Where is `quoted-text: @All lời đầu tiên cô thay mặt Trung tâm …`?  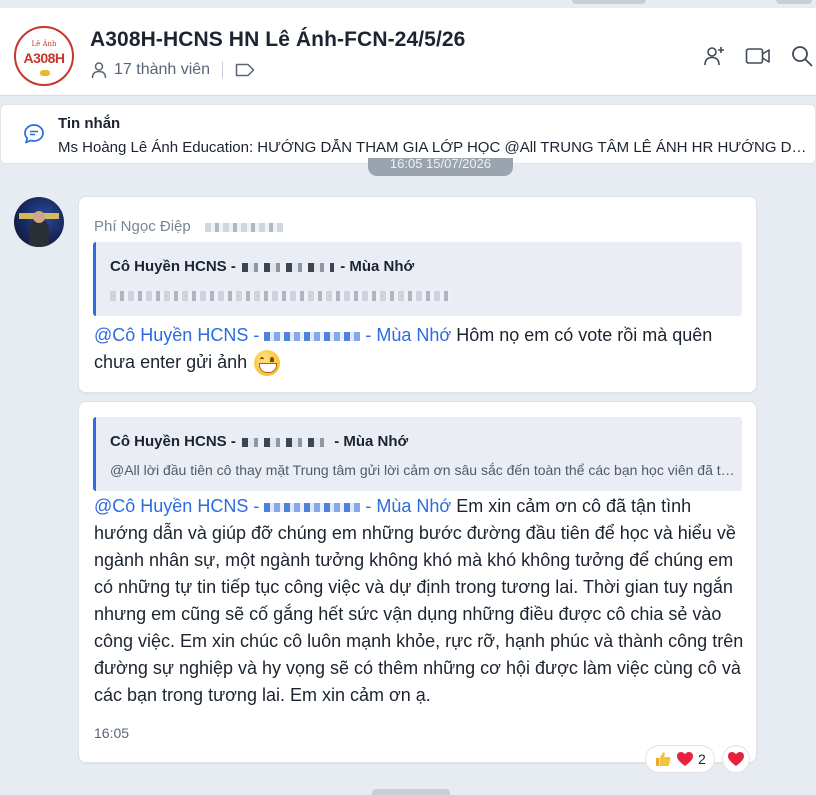
quoted-text: @All lời đầu tiên cô thay mặt Trung tâm … is located at coordinates (422, 470).